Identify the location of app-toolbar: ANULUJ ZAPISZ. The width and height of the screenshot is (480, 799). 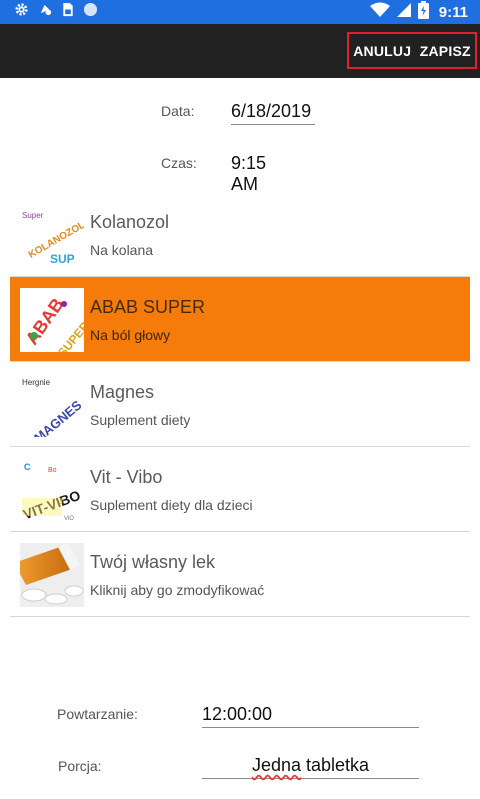
(240, 51).